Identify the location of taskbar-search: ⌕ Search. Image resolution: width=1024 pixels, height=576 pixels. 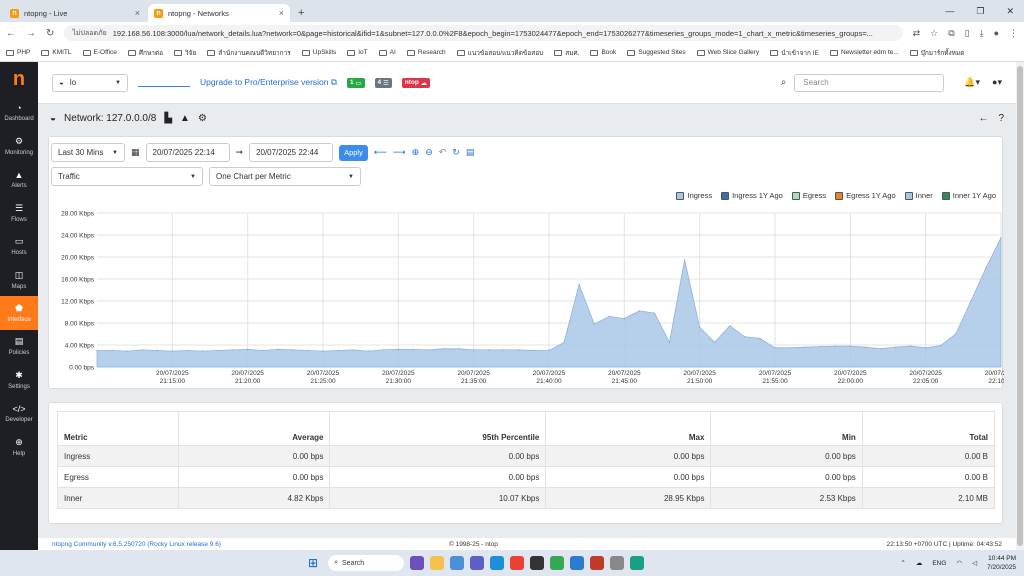
(366, 563).